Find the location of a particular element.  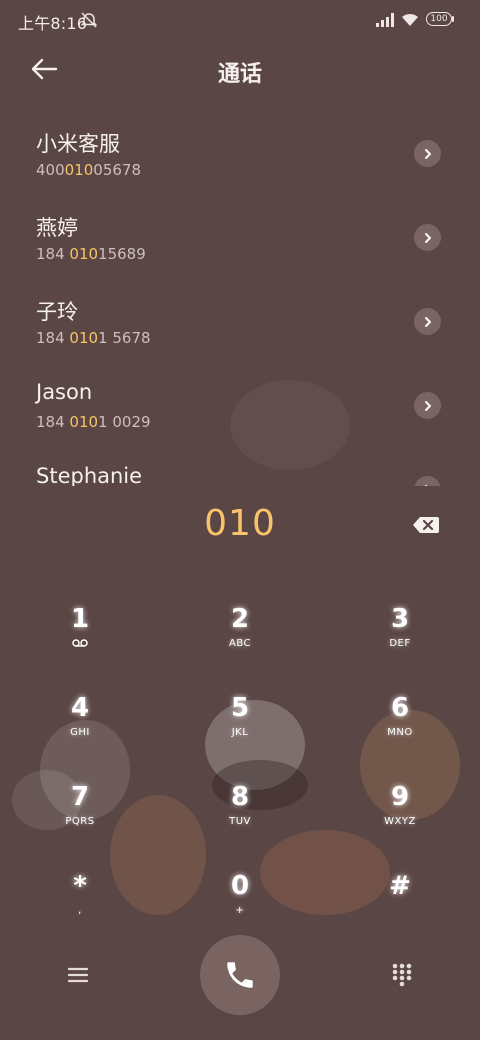

key-7: 7 PQRS is located at coordinates (80, 816).